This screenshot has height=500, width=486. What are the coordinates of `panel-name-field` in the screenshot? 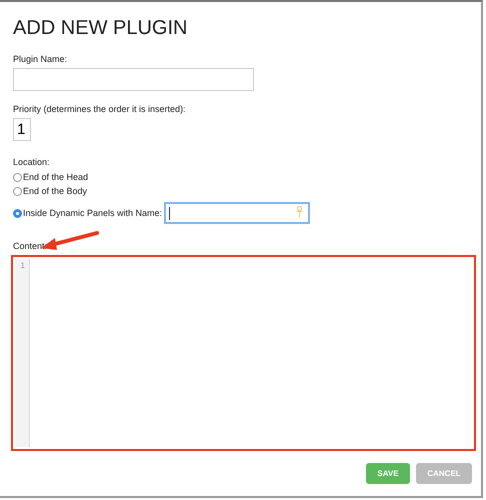 It's located at (237, 213).